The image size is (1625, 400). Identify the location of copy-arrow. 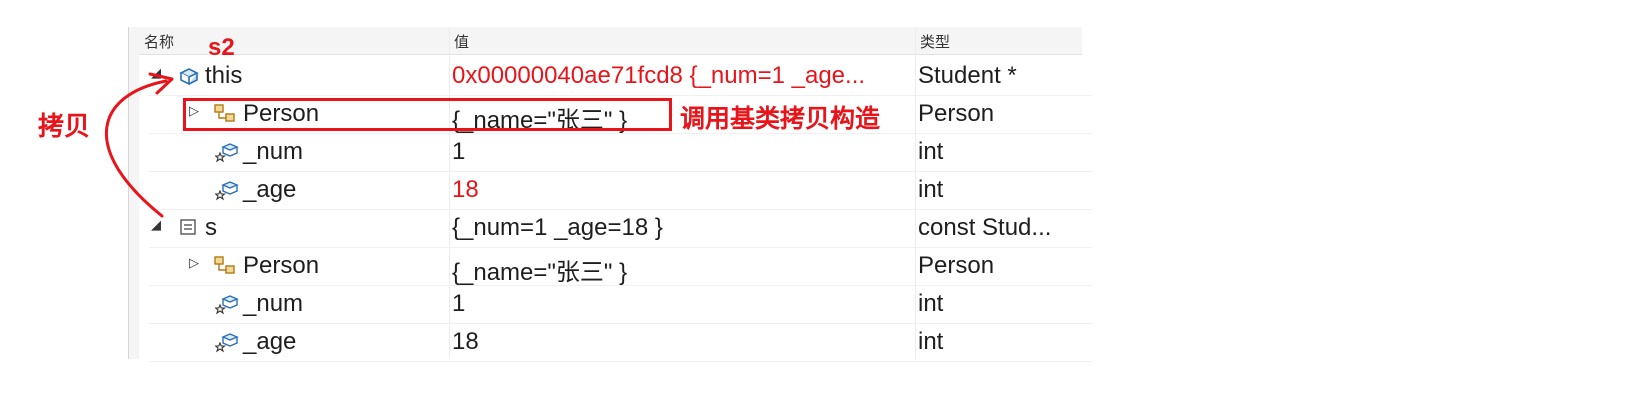
(139, 145).